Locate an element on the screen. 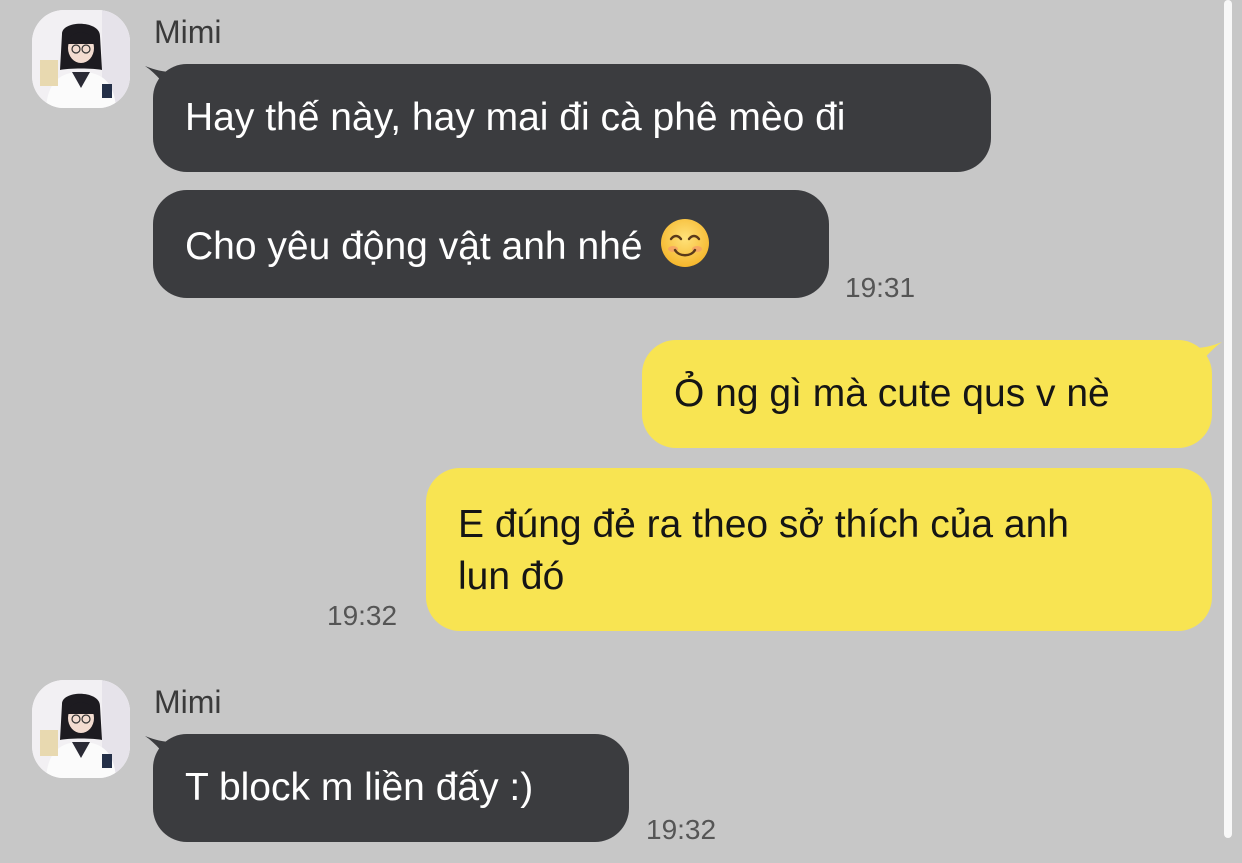 This screenshot has height=863, width=1242. message-text-line: E đúng đẻ ra theo sở thích của anh is located at coordinates (763, 524).